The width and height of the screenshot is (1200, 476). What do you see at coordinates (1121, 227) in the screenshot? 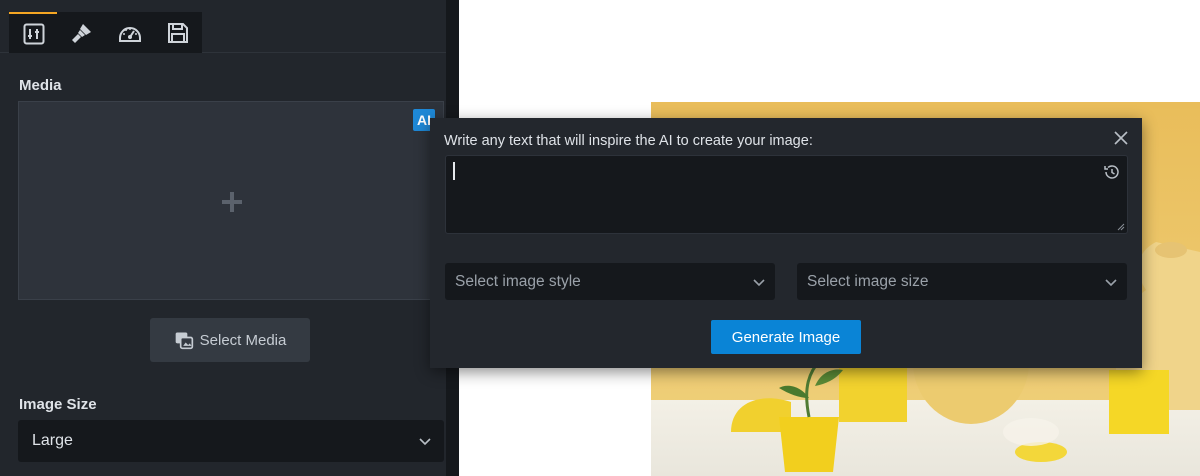
I see `resize-grip-icon` at bounding box center [1121, 227].